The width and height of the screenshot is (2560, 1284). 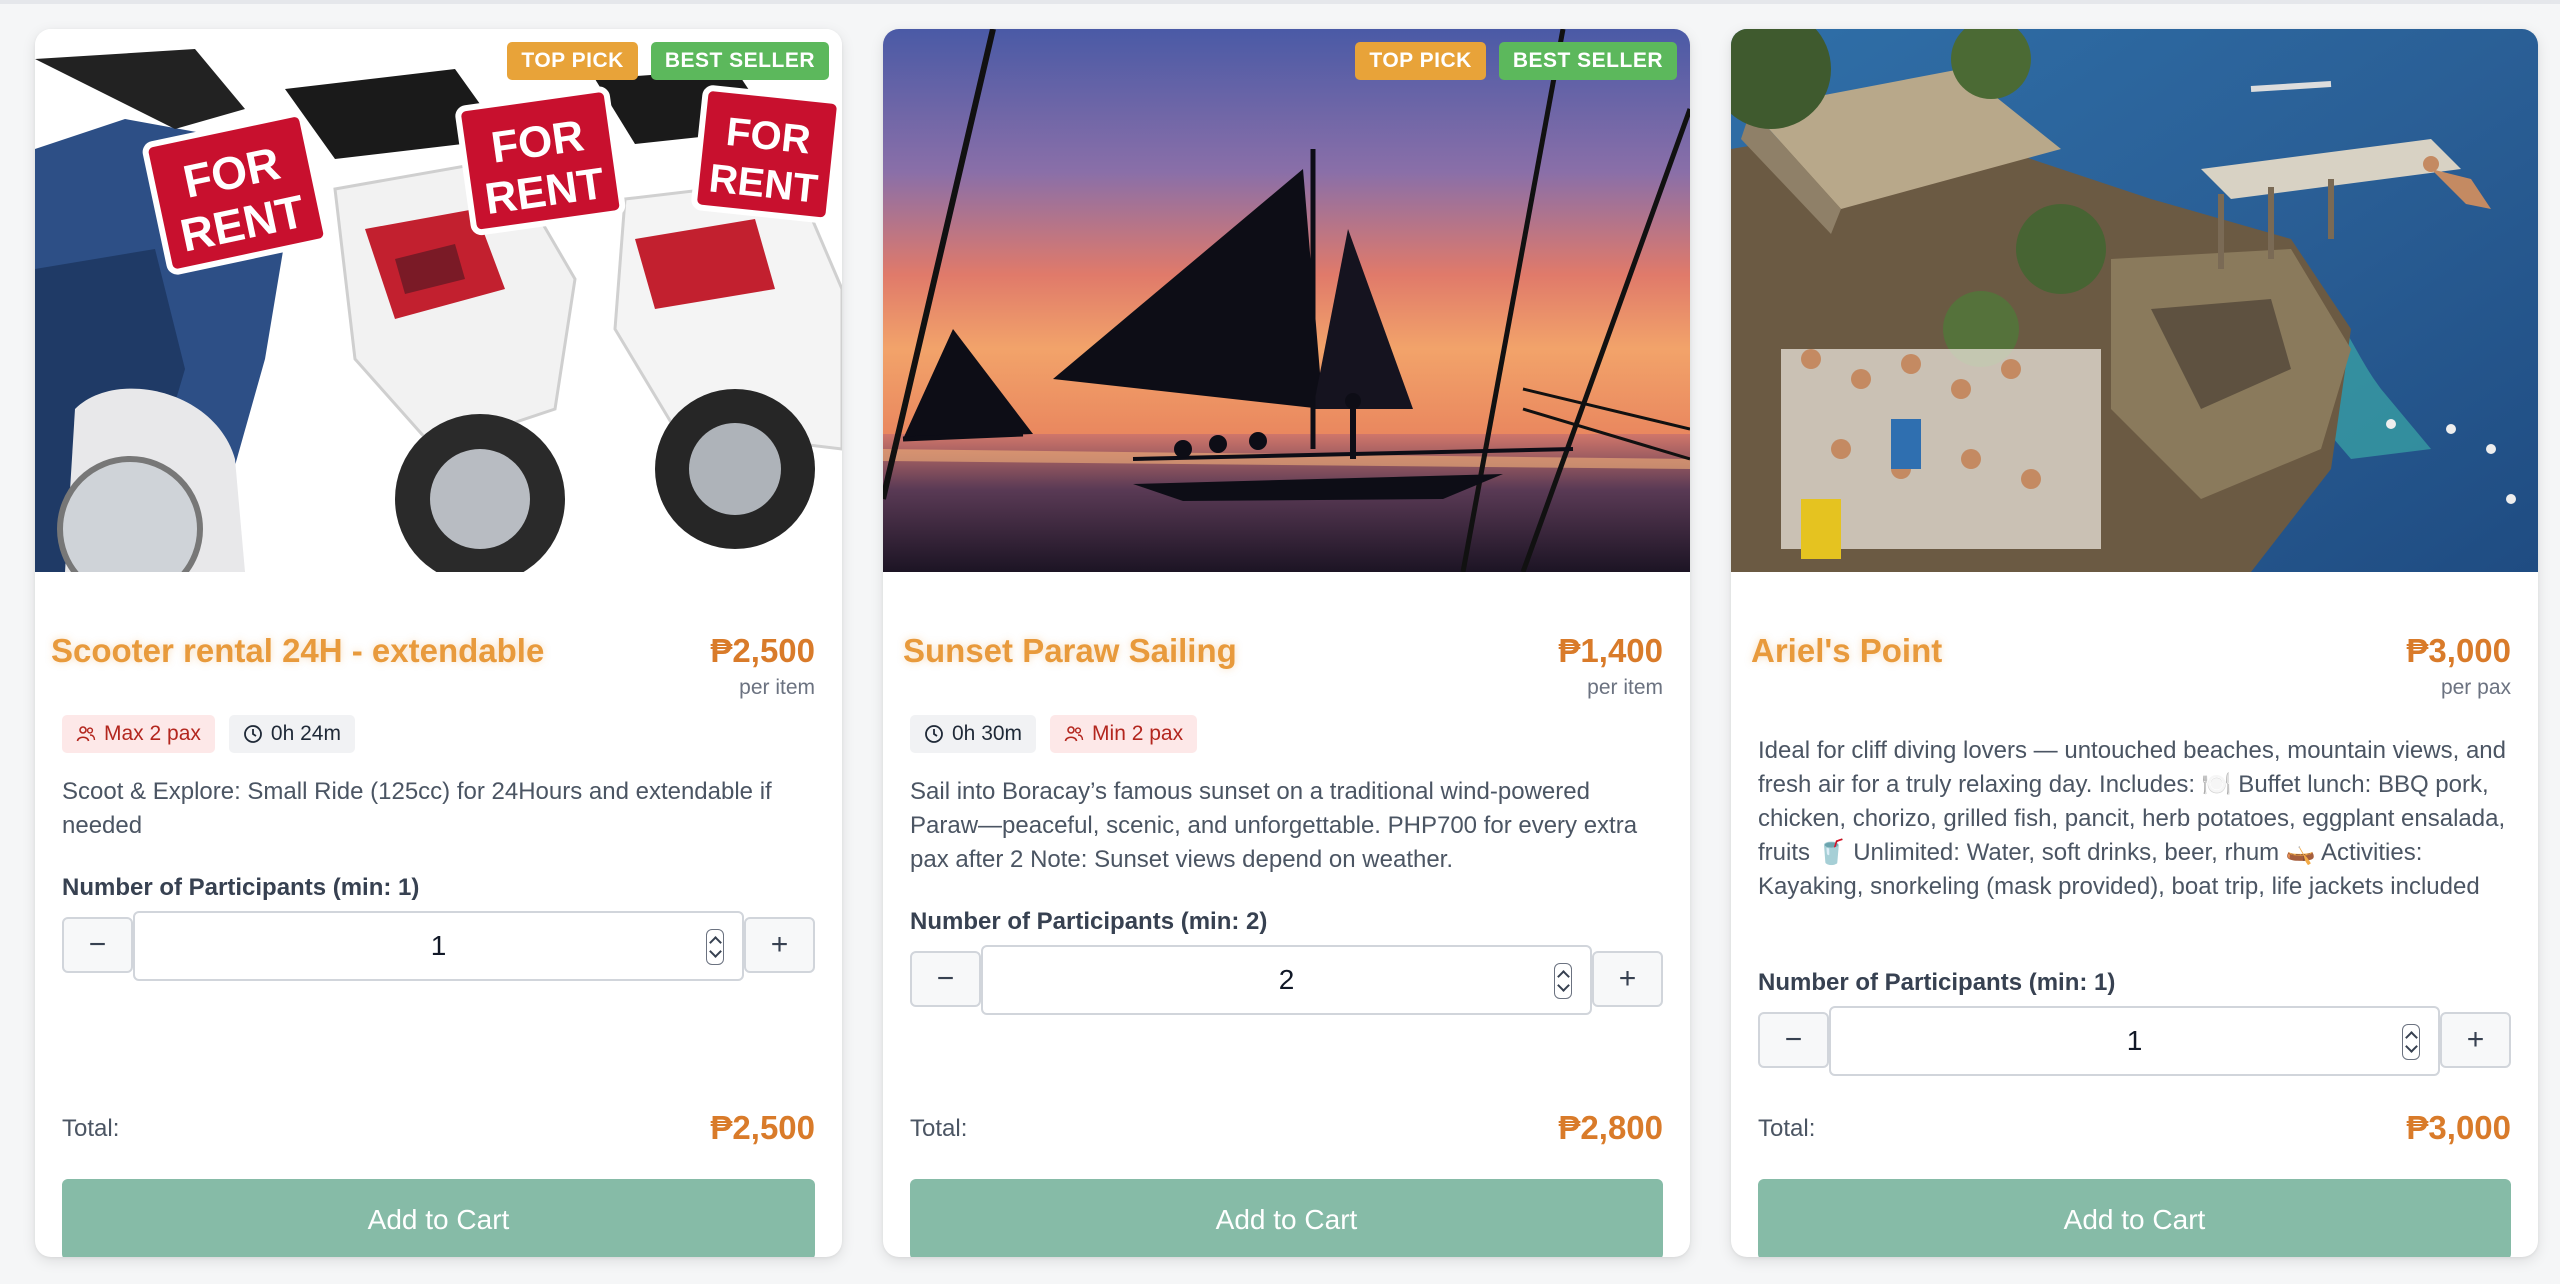 I want to click on svg-text: FOR, so click(x=768, y=136).